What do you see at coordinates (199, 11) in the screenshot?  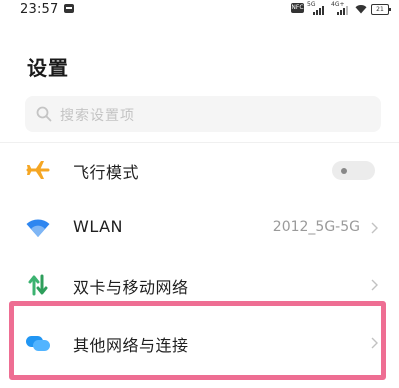 I see `status-bar: 23:57 NFC 5G 4G+ 21` at bounding box center [199, 11].